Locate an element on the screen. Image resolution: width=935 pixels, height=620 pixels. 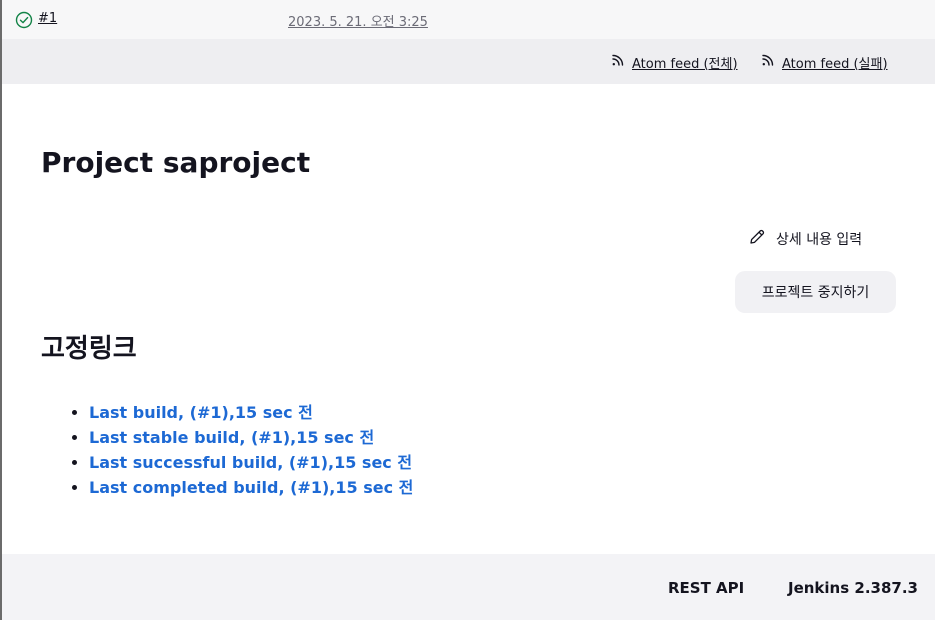
list-item: Last successful build, (#1),15 sec 전 is located at coordinates (251, 462).